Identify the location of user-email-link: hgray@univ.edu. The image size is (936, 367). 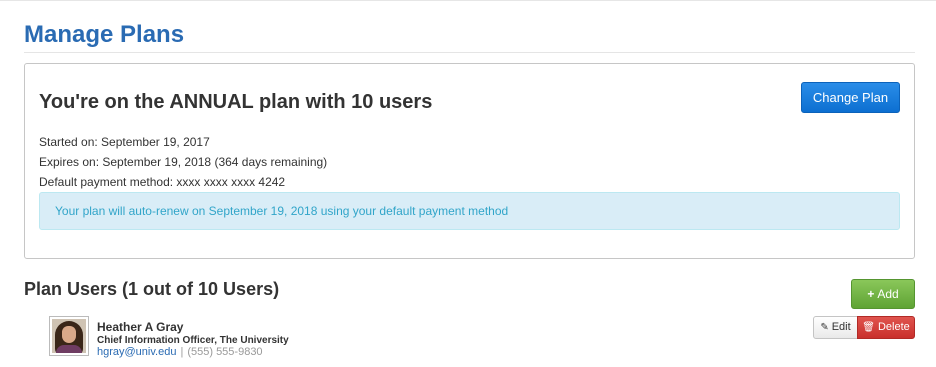
(136, 352).